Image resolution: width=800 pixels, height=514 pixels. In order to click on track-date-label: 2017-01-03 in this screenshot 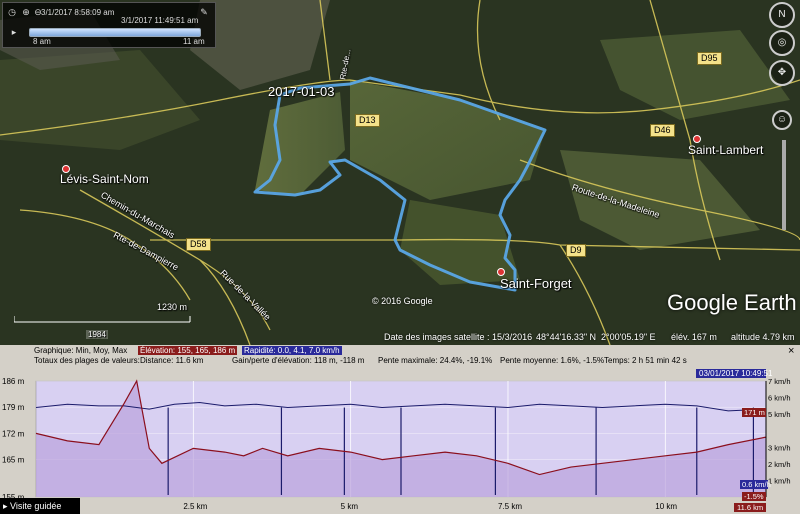, I will do `click(301, 91)`.